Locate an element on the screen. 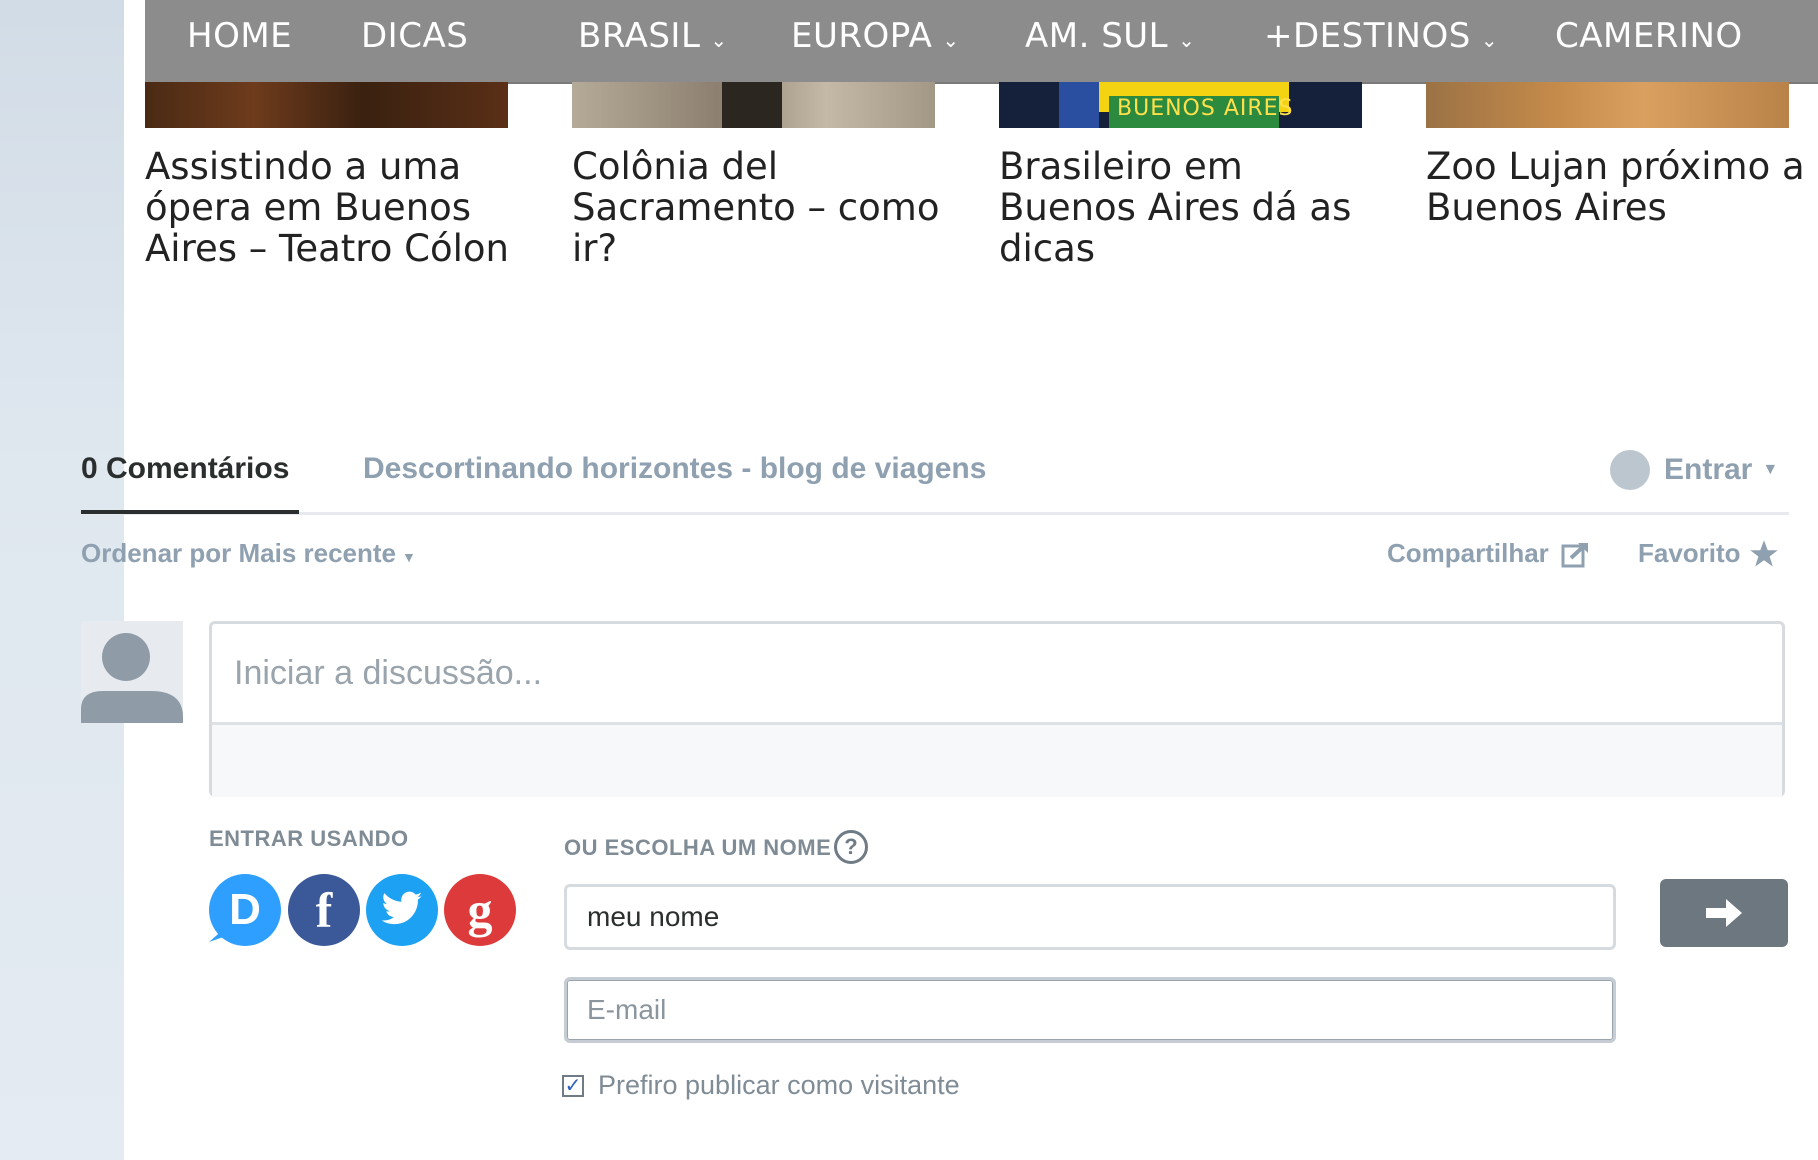  nav-item-destinos: +DESTINOS ⌄ is located at coordinates (1381, 36).